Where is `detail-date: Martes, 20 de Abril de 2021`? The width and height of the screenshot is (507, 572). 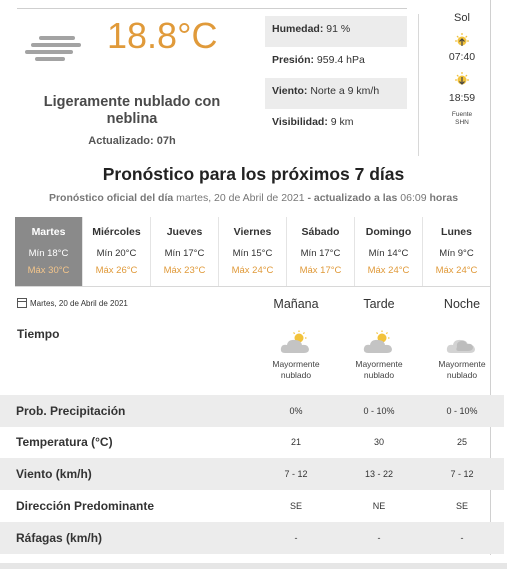
detail-date: Martes, 20 de Abril de 2021 is located at coordinates (72, 303).